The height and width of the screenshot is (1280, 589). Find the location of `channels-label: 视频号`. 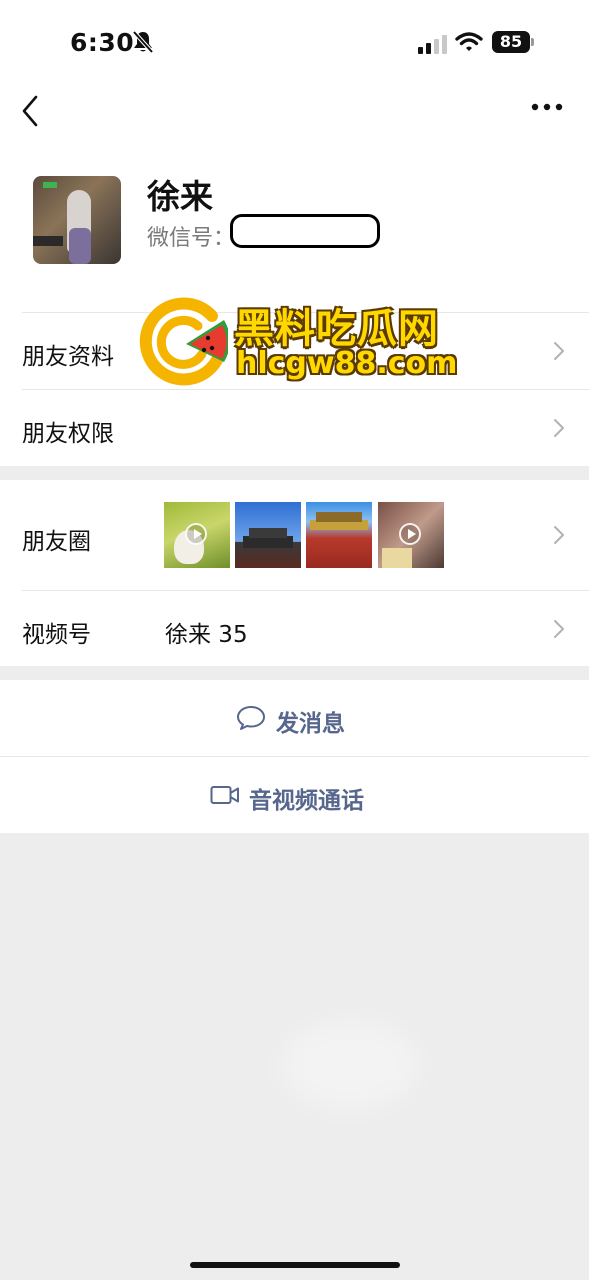

channels-label: 视频号 is located at coordinates (56, 635).